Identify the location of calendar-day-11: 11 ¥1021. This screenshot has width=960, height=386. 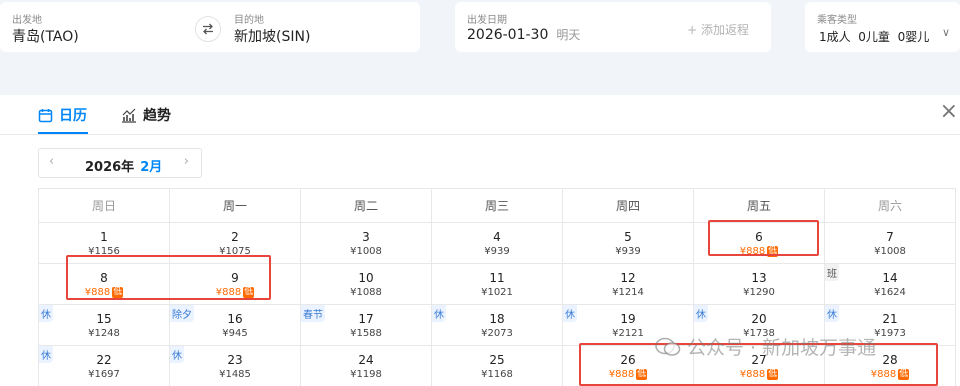
(497, 284).